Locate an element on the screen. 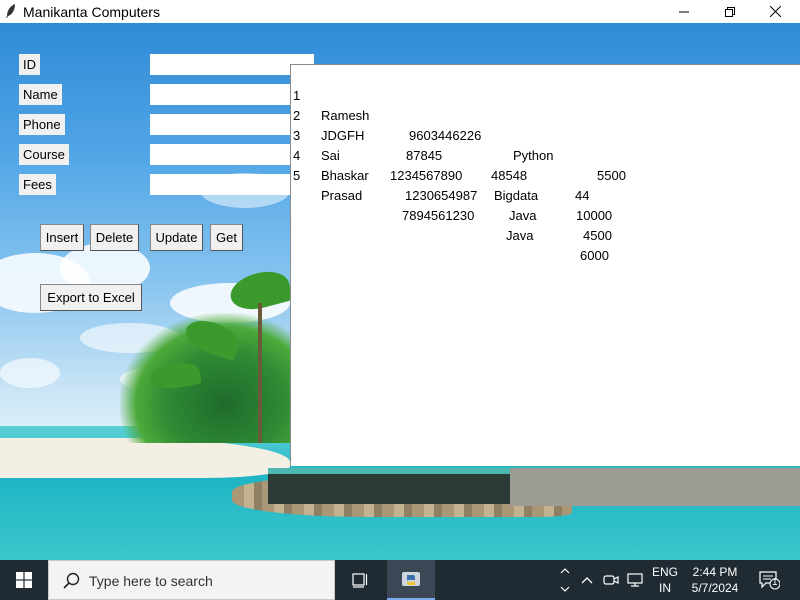 The height and width of the screenshot is (600, 800). list-item: 3 Sai 1234567890 Bigdata 10000 is located at coordinates (452, 164).